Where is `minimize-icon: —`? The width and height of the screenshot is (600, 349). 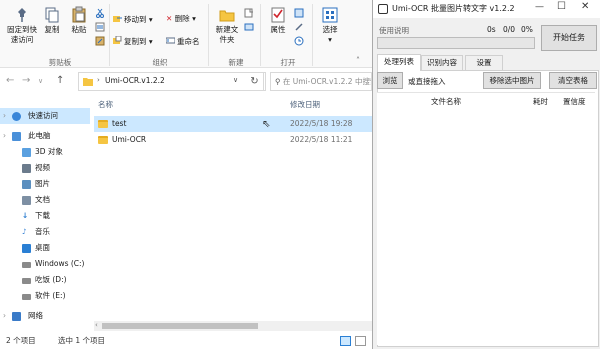
minimize-icon: — is located at coordinates (539, 7).